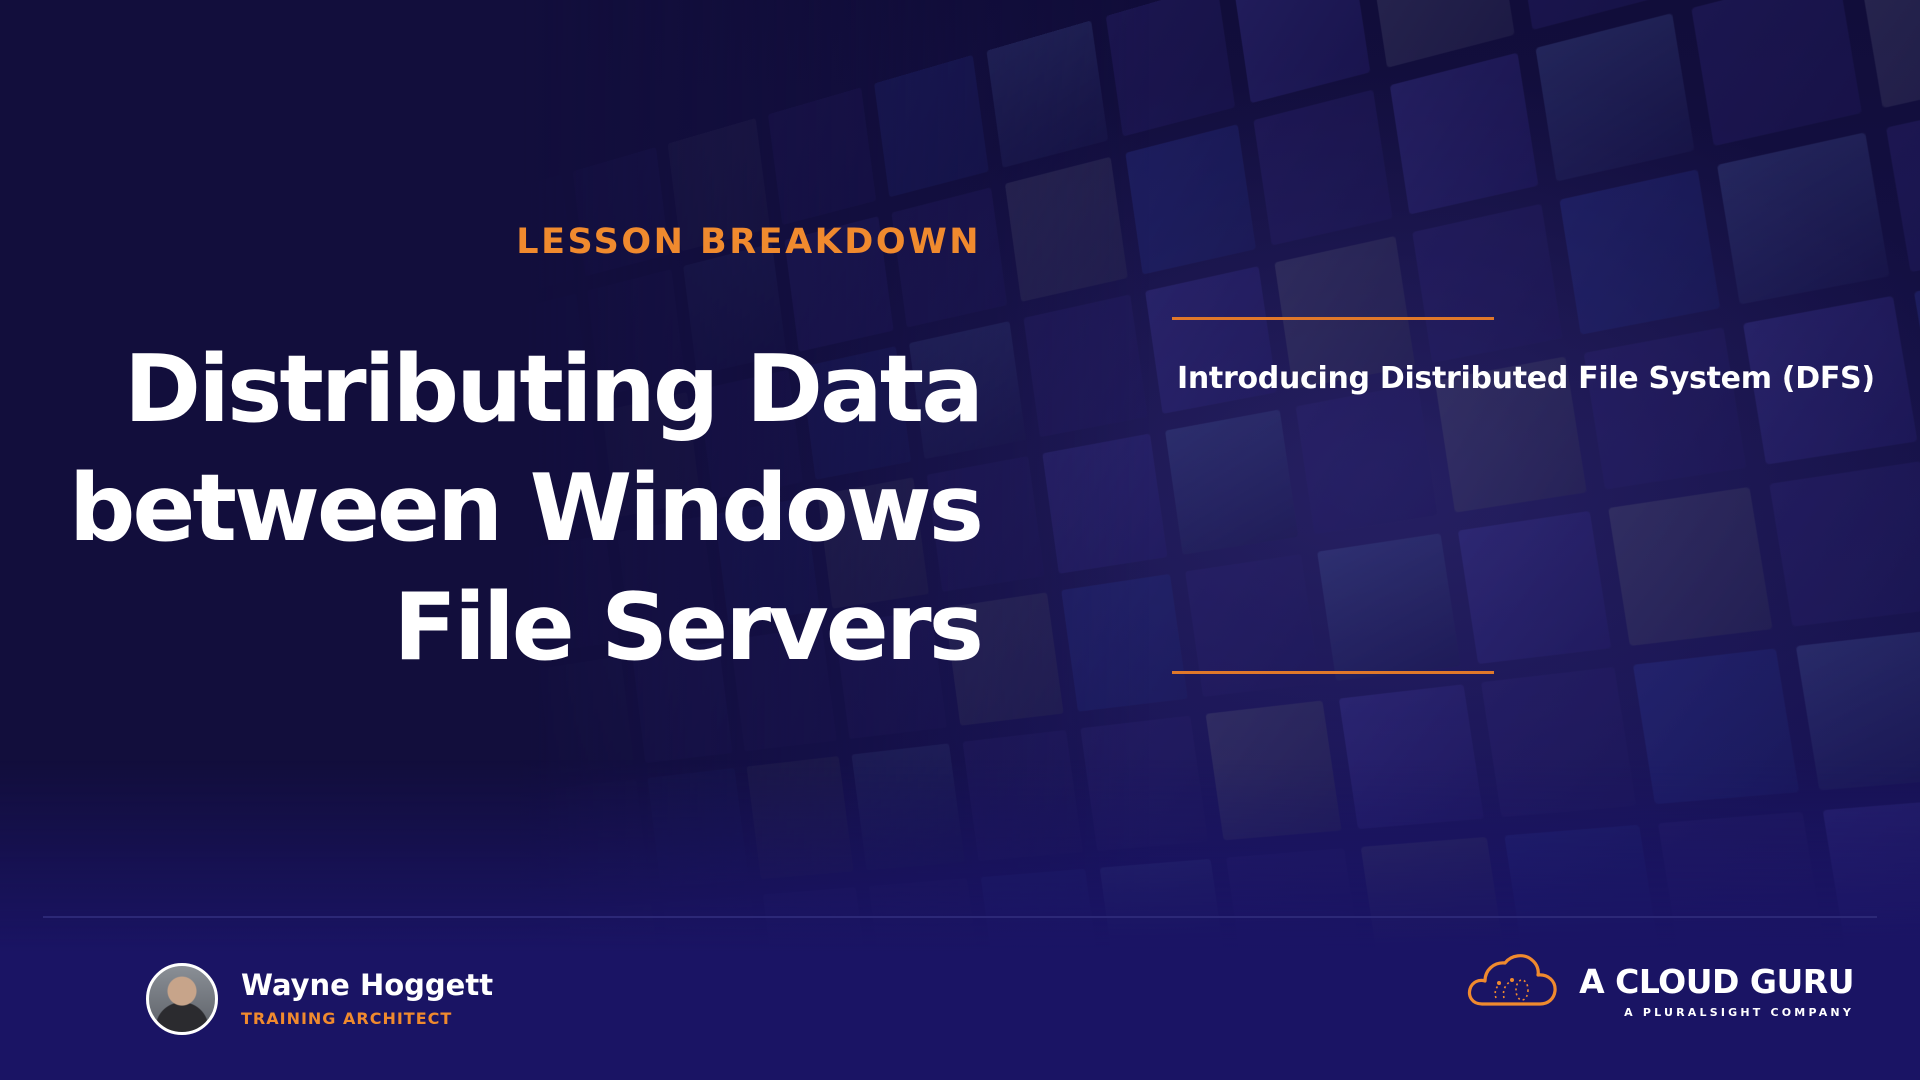  I want to click on topic-divider-bottom, so click(1333, 672).